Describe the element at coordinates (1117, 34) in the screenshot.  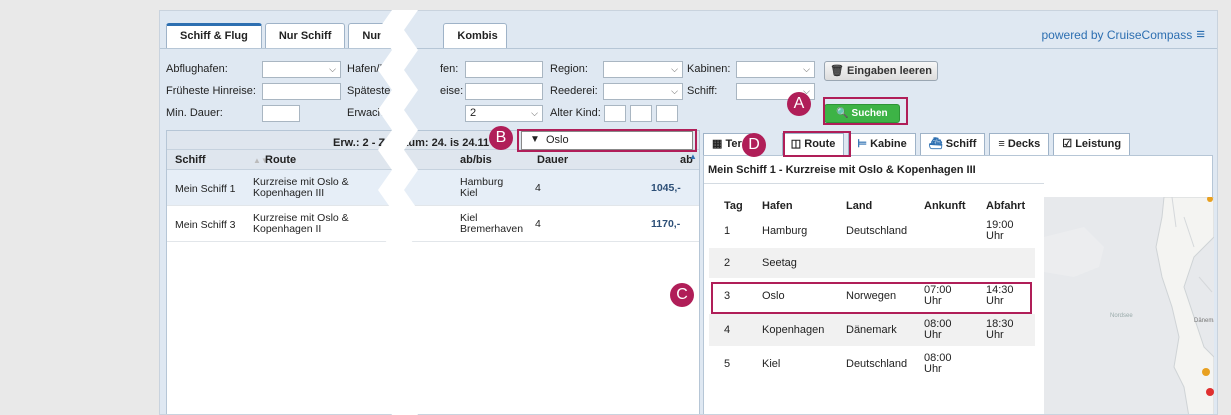
I see `powered-by-label: powered by CruiseCompass` at that location.